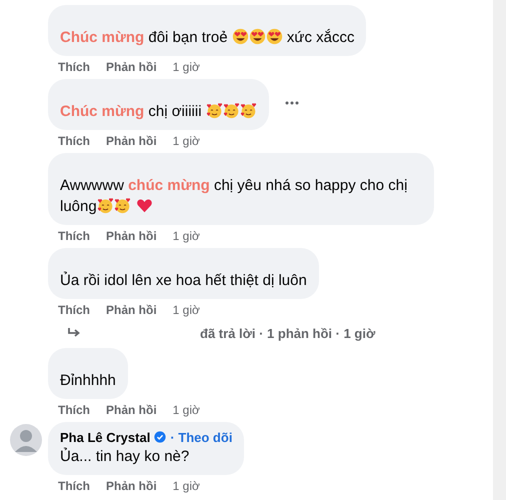 This screenshot has width=506, height=500. I want to click on comment-text: Chúc mừng đôi bạn troẻ xức xắccc, so click(207, 37).